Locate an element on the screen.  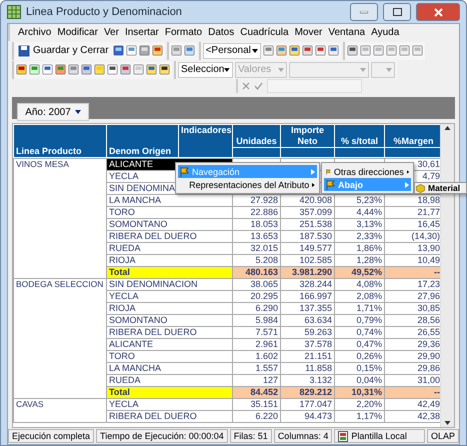
table-cell: 0,79% is located at coordinates (359, 320).